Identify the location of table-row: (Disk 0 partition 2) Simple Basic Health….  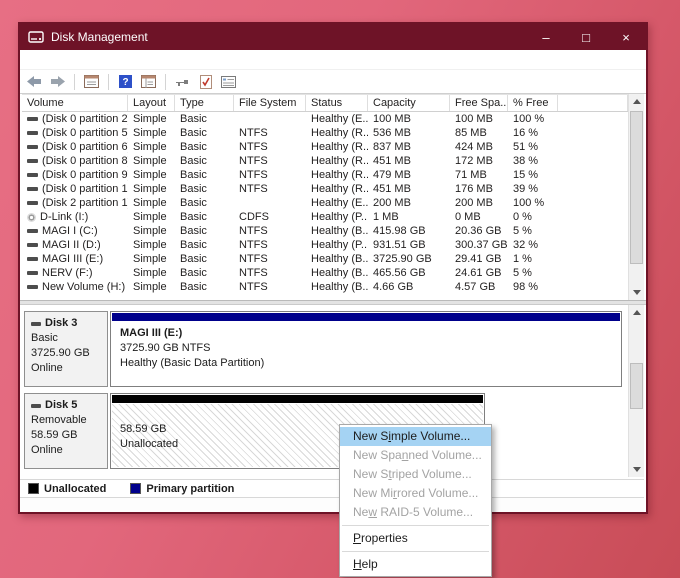
(325, 119).